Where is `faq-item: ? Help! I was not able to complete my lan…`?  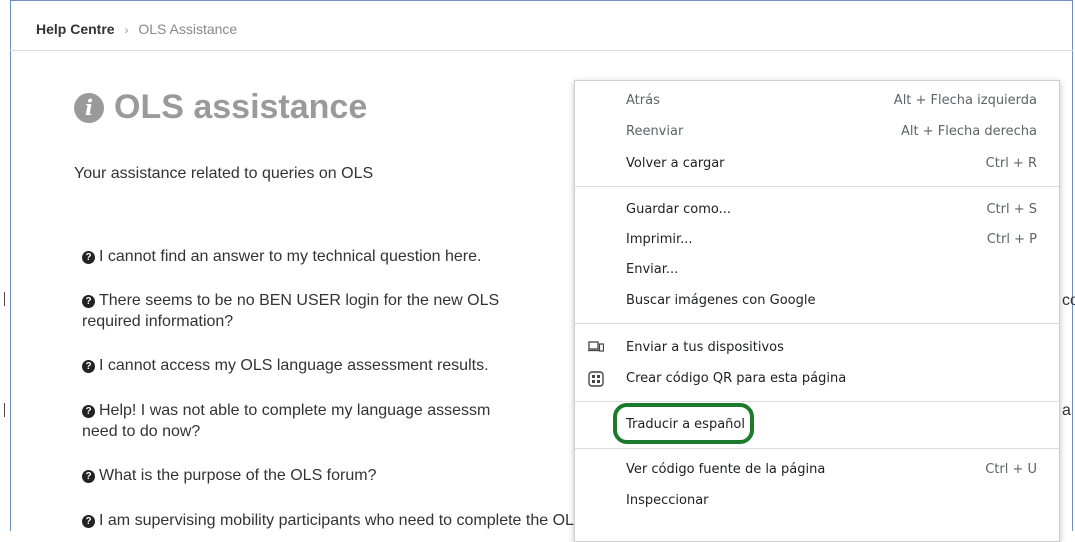
faq-item: ? Help! I was not able to complete my lan… is located at coordinates (286, 410).